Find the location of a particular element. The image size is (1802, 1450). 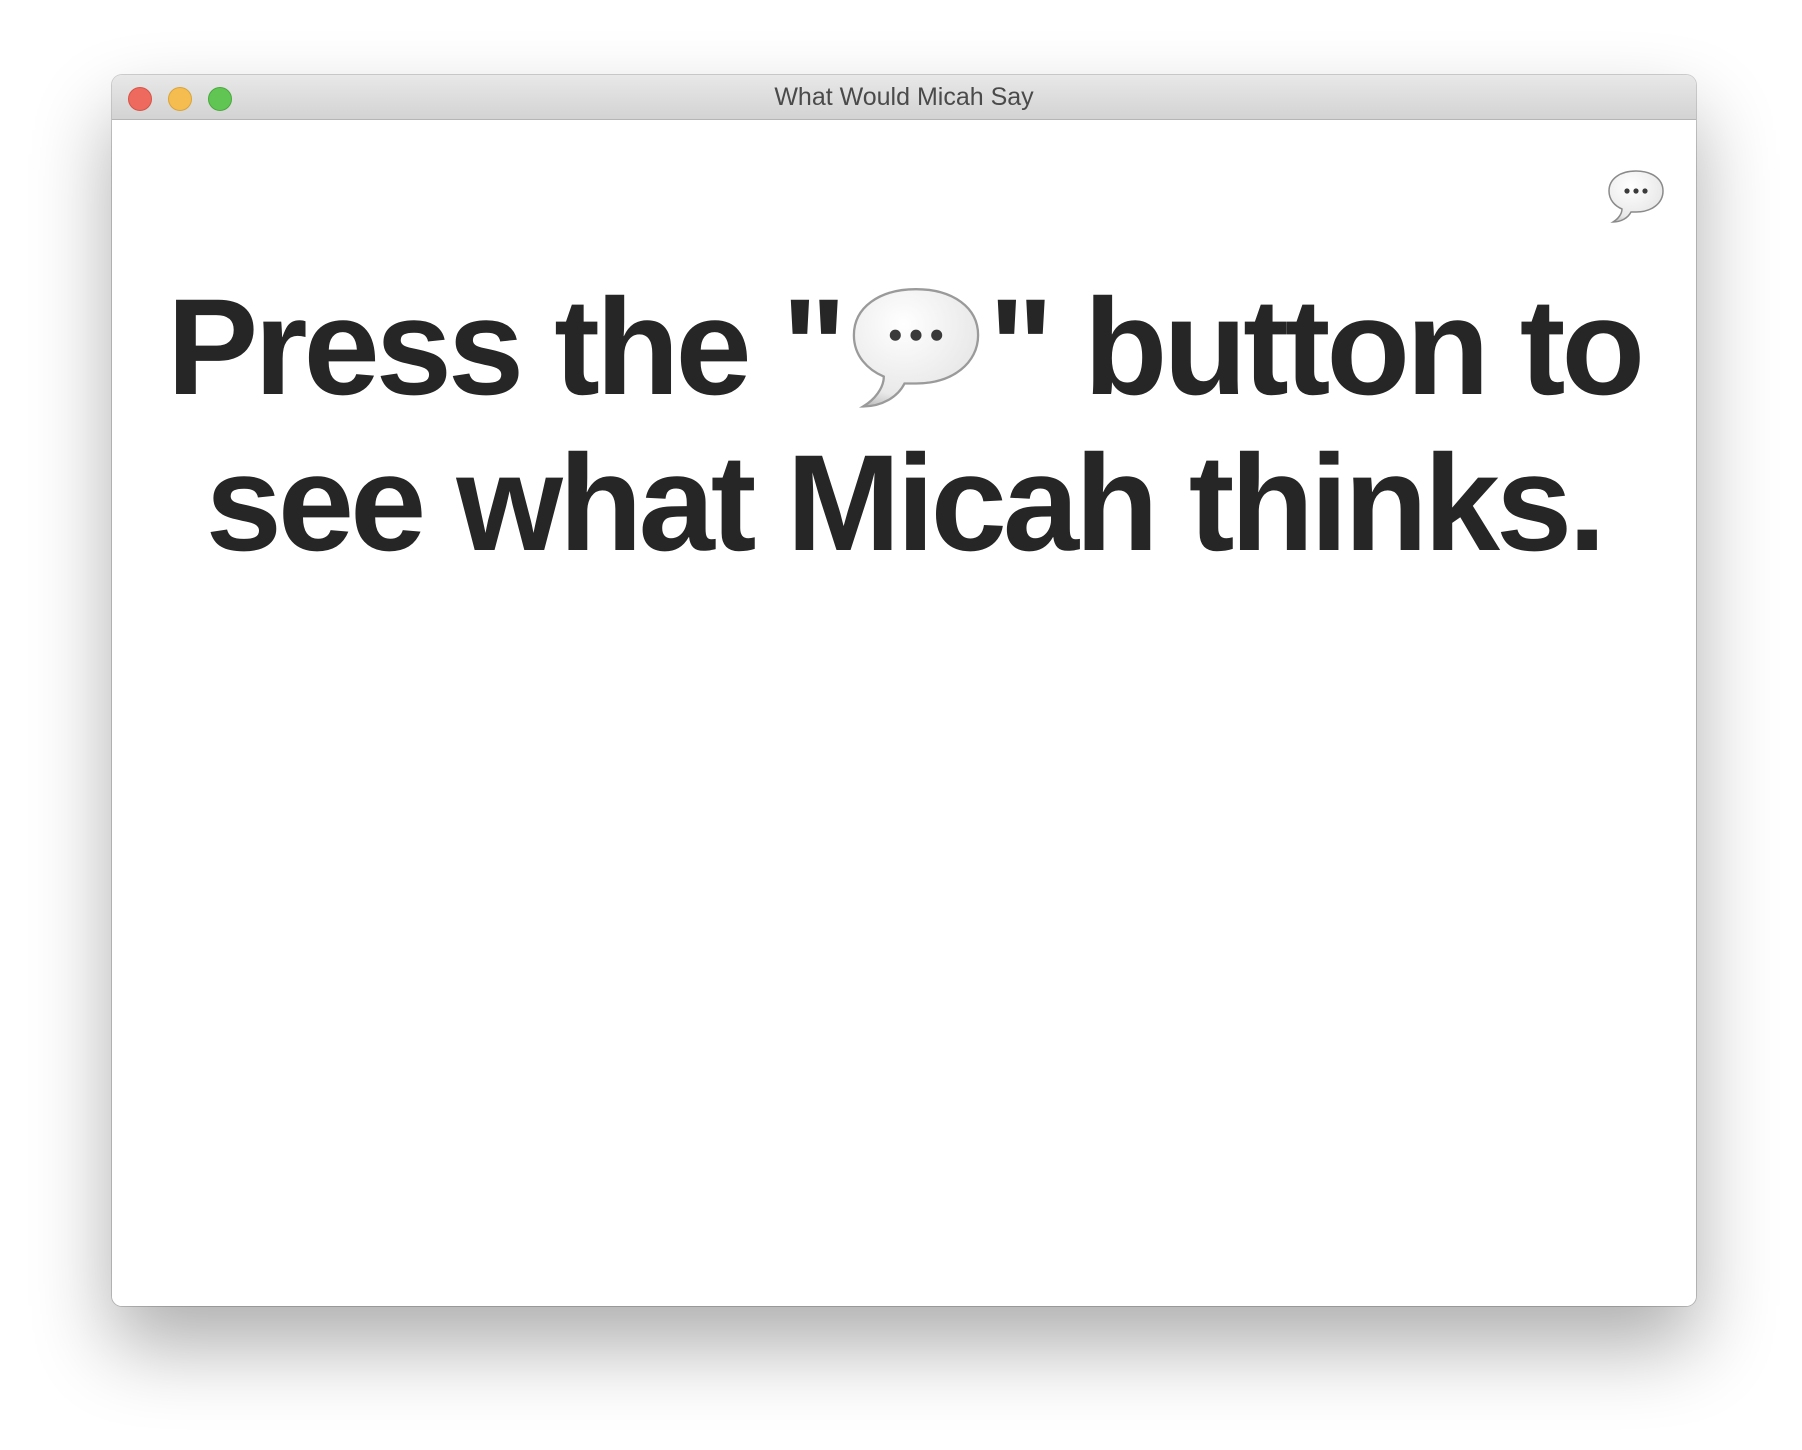

window-title: What Would Micah Say is located at coordinates (904, 97).